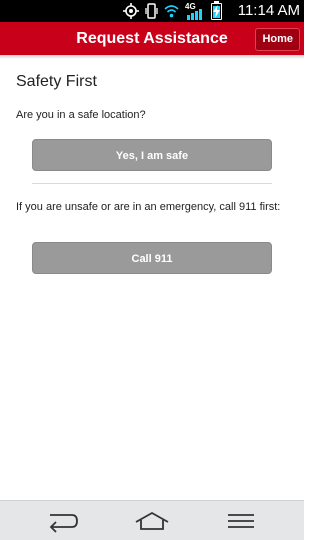 The image size is (320, 540). I want to click on status-time: 11:14 AM, so click(268, 10).